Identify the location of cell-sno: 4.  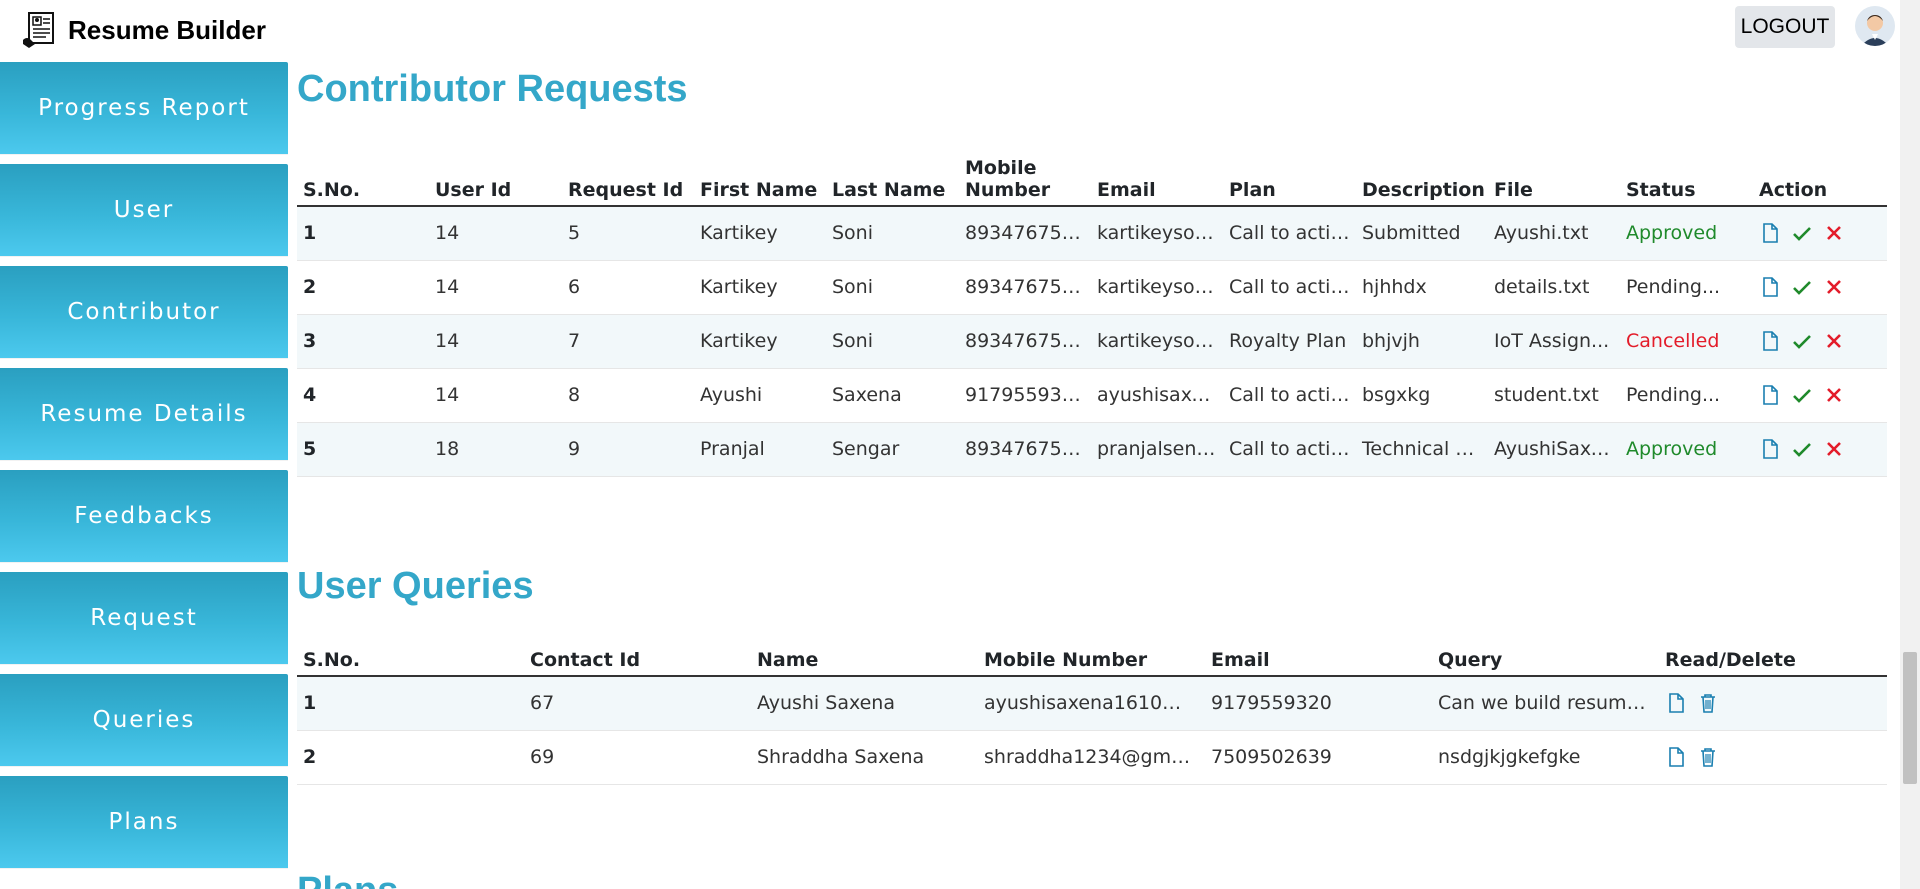
(363, 395).